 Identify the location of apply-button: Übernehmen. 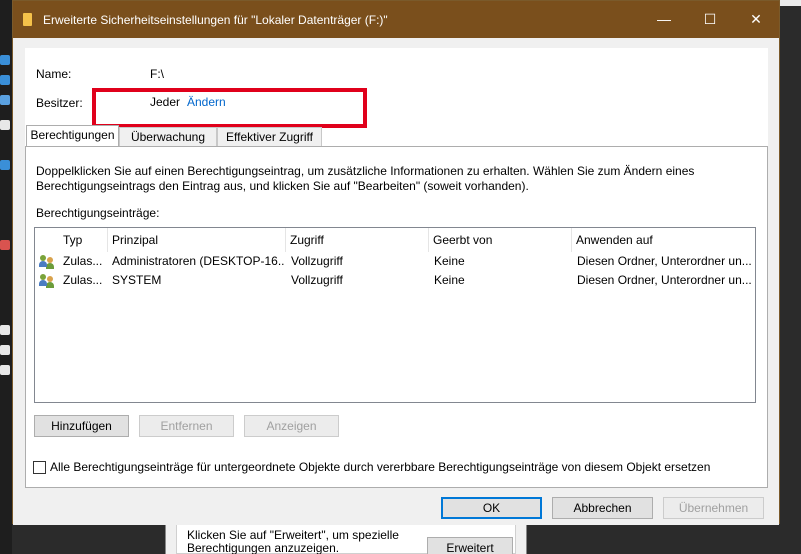
(713, 508).